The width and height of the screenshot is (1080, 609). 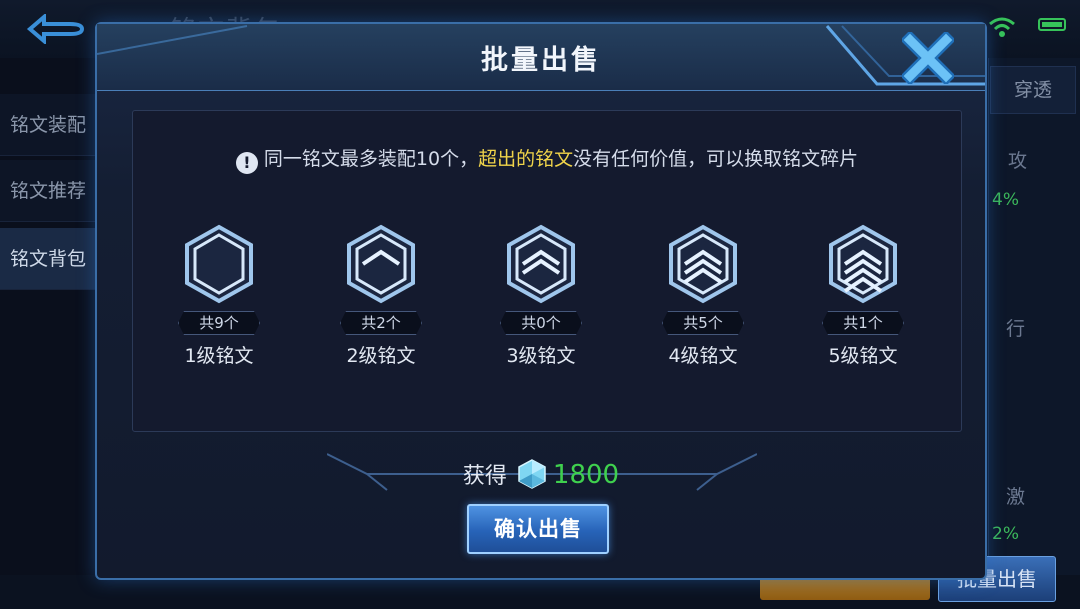 I want to click on rune-count-badge: 共0个, so click(x=541, y=323).